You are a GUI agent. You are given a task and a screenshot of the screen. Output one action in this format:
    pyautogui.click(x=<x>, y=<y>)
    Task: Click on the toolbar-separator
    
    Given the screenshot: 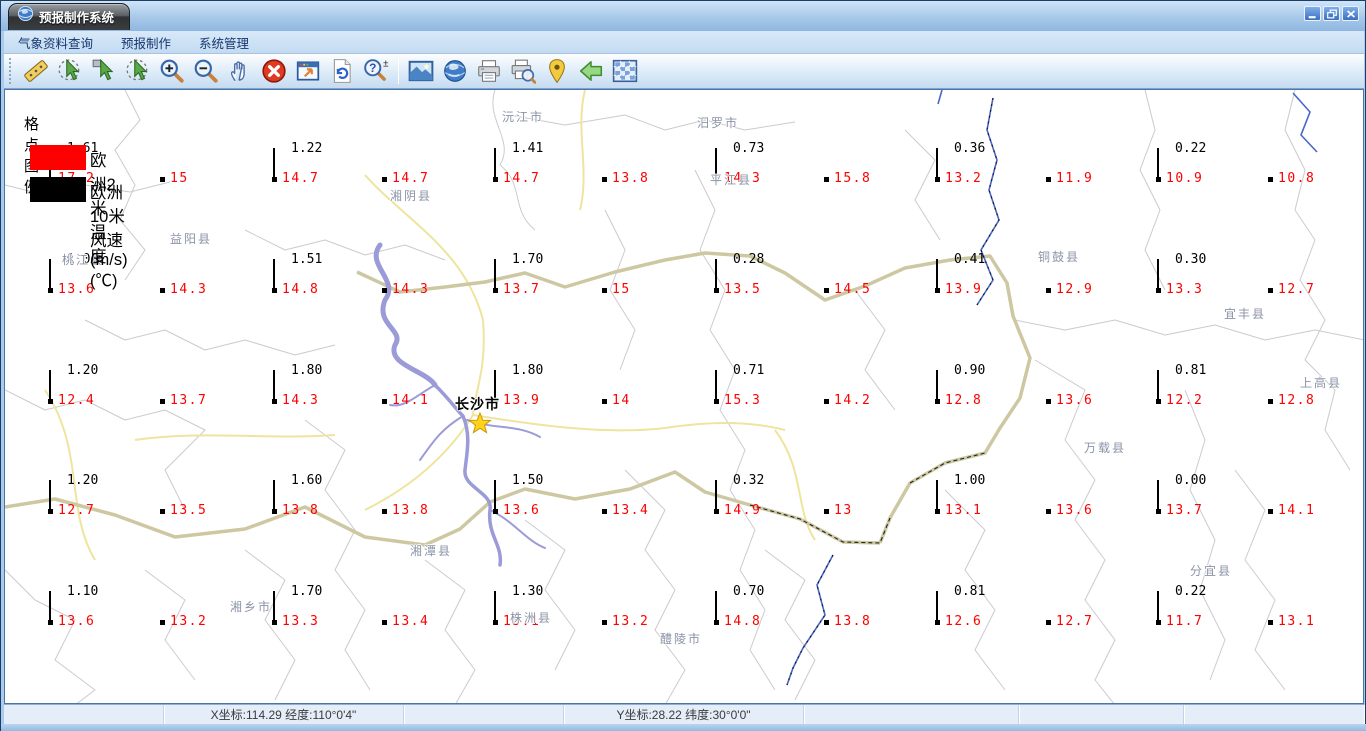 What is the action you would take?
    pyautogui.click(x=398, y=71)
    